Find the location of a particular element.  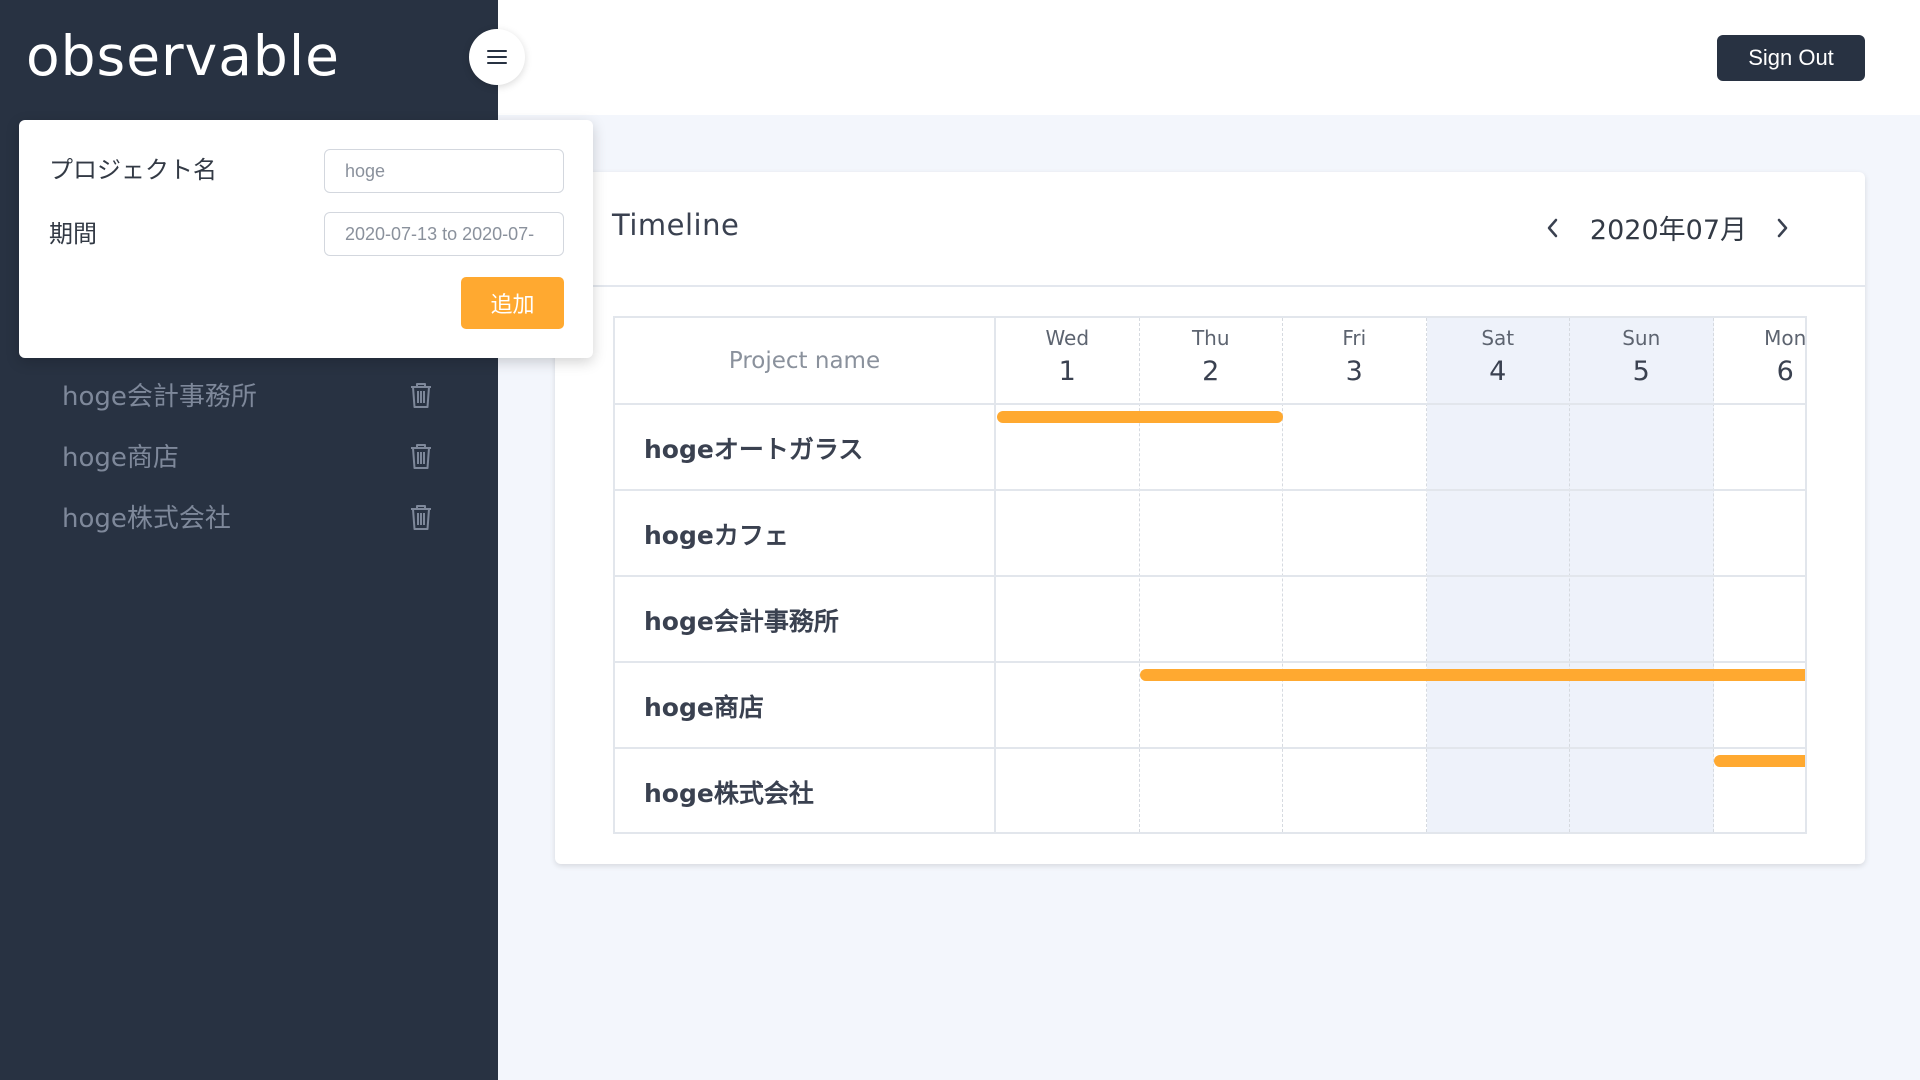

day-name: Sun is located at coordinates (1641, 338).